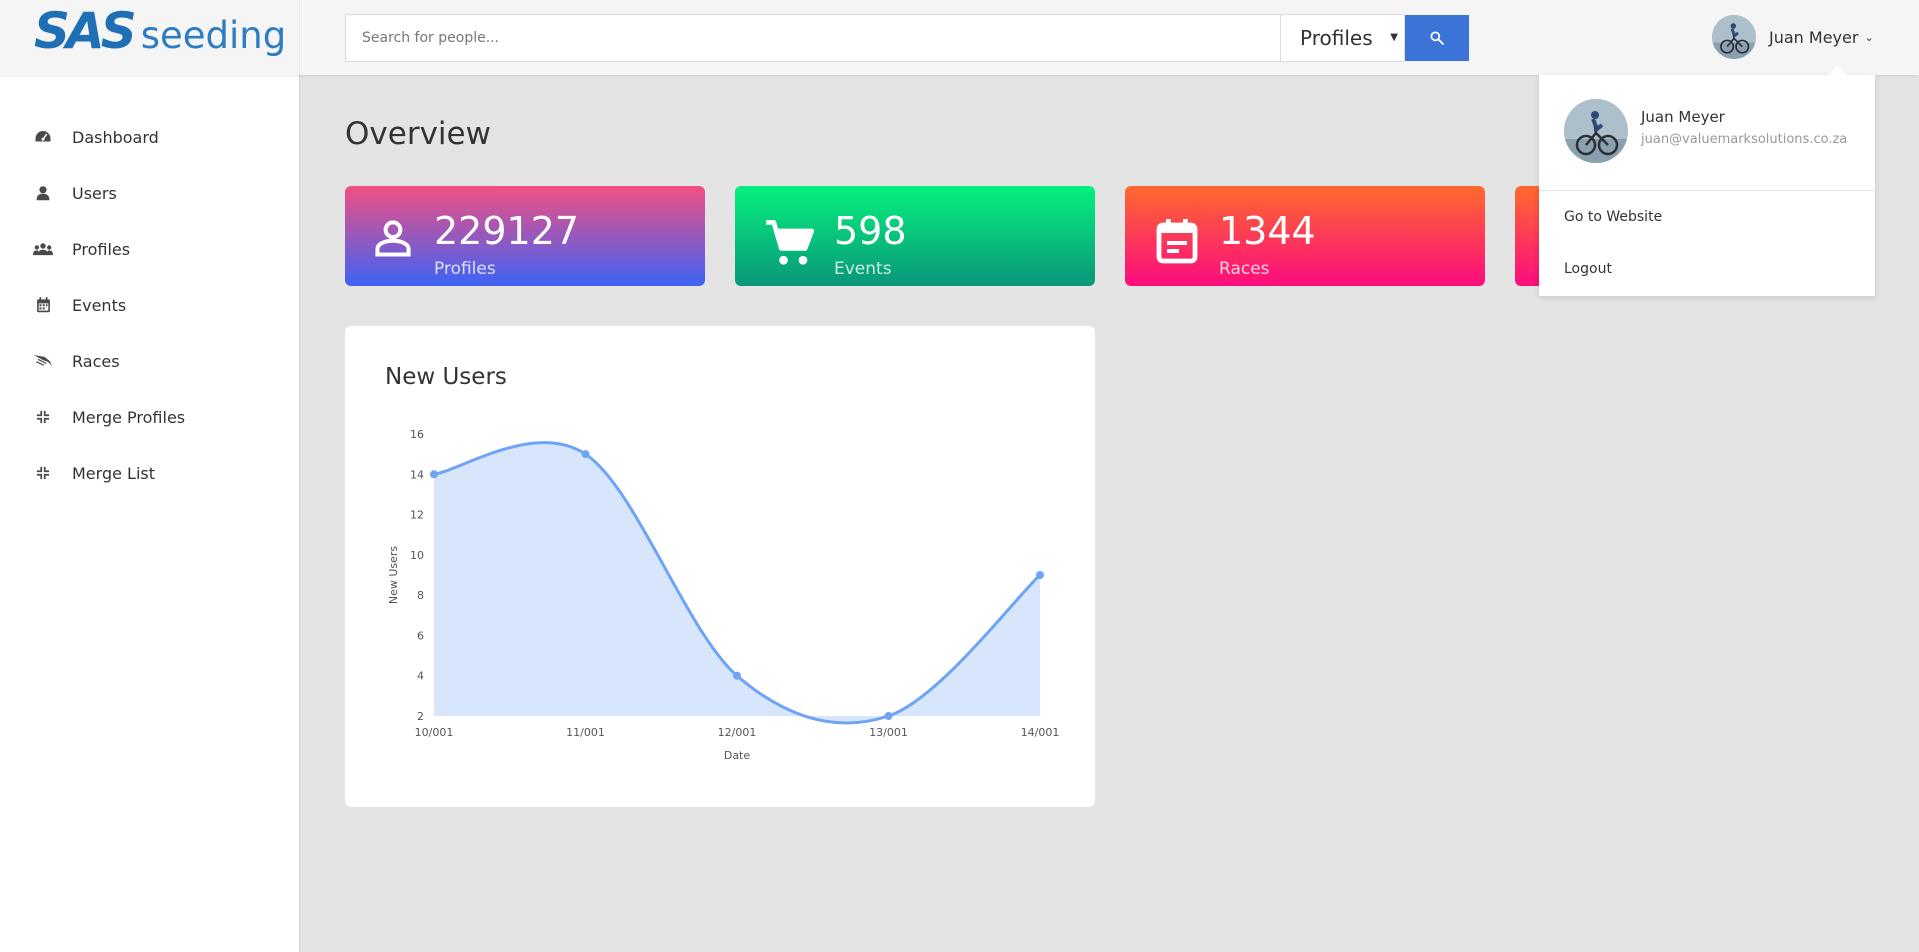 The height and width of the screenshot is (952, 1919). I want to click on stat-value: 229127, so click(507, 231).